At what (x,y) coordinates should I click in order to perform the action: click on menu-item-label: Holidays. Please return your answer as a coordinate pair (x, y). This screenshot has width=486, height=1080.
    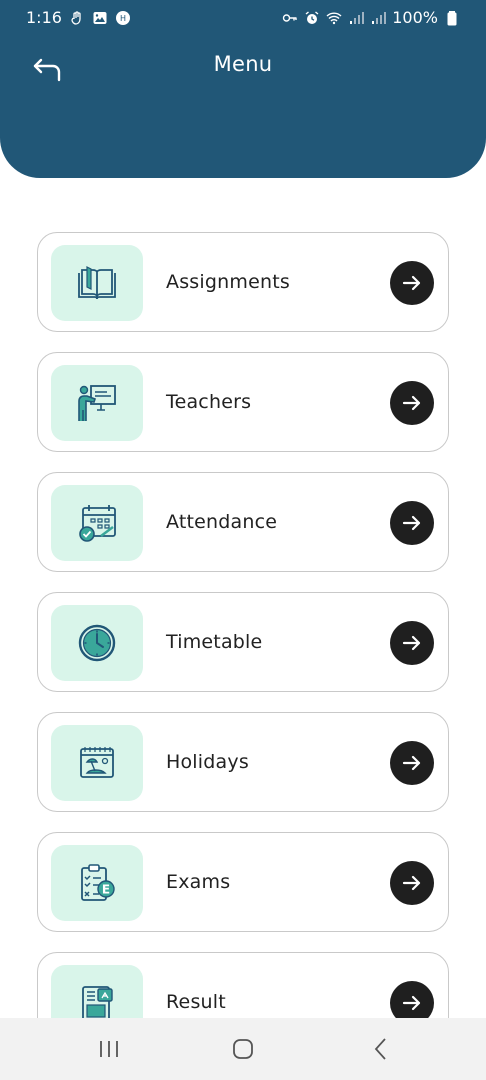
    Looking at the image, I should click on (207, 762).